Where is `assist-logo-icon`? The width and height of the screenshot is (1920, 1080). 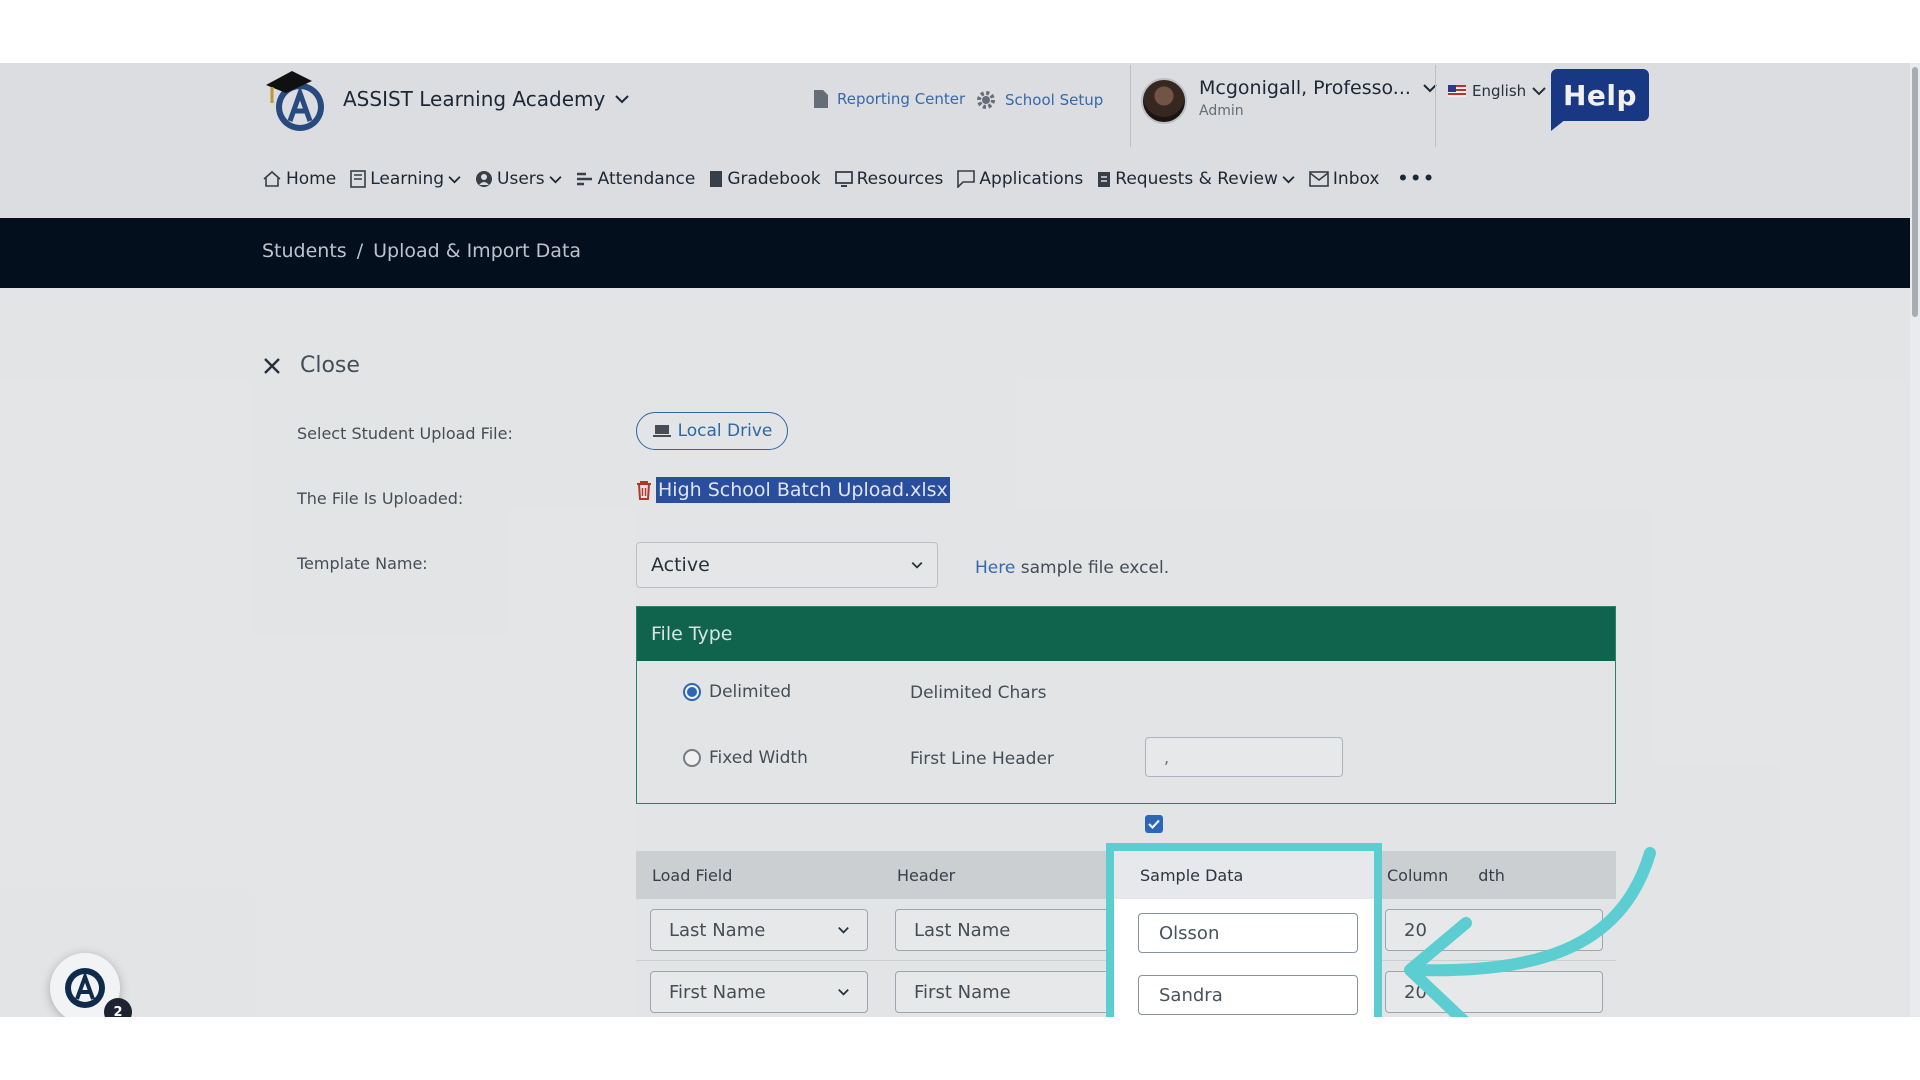
assist-logo-icon is located at coordinates (85, 988).